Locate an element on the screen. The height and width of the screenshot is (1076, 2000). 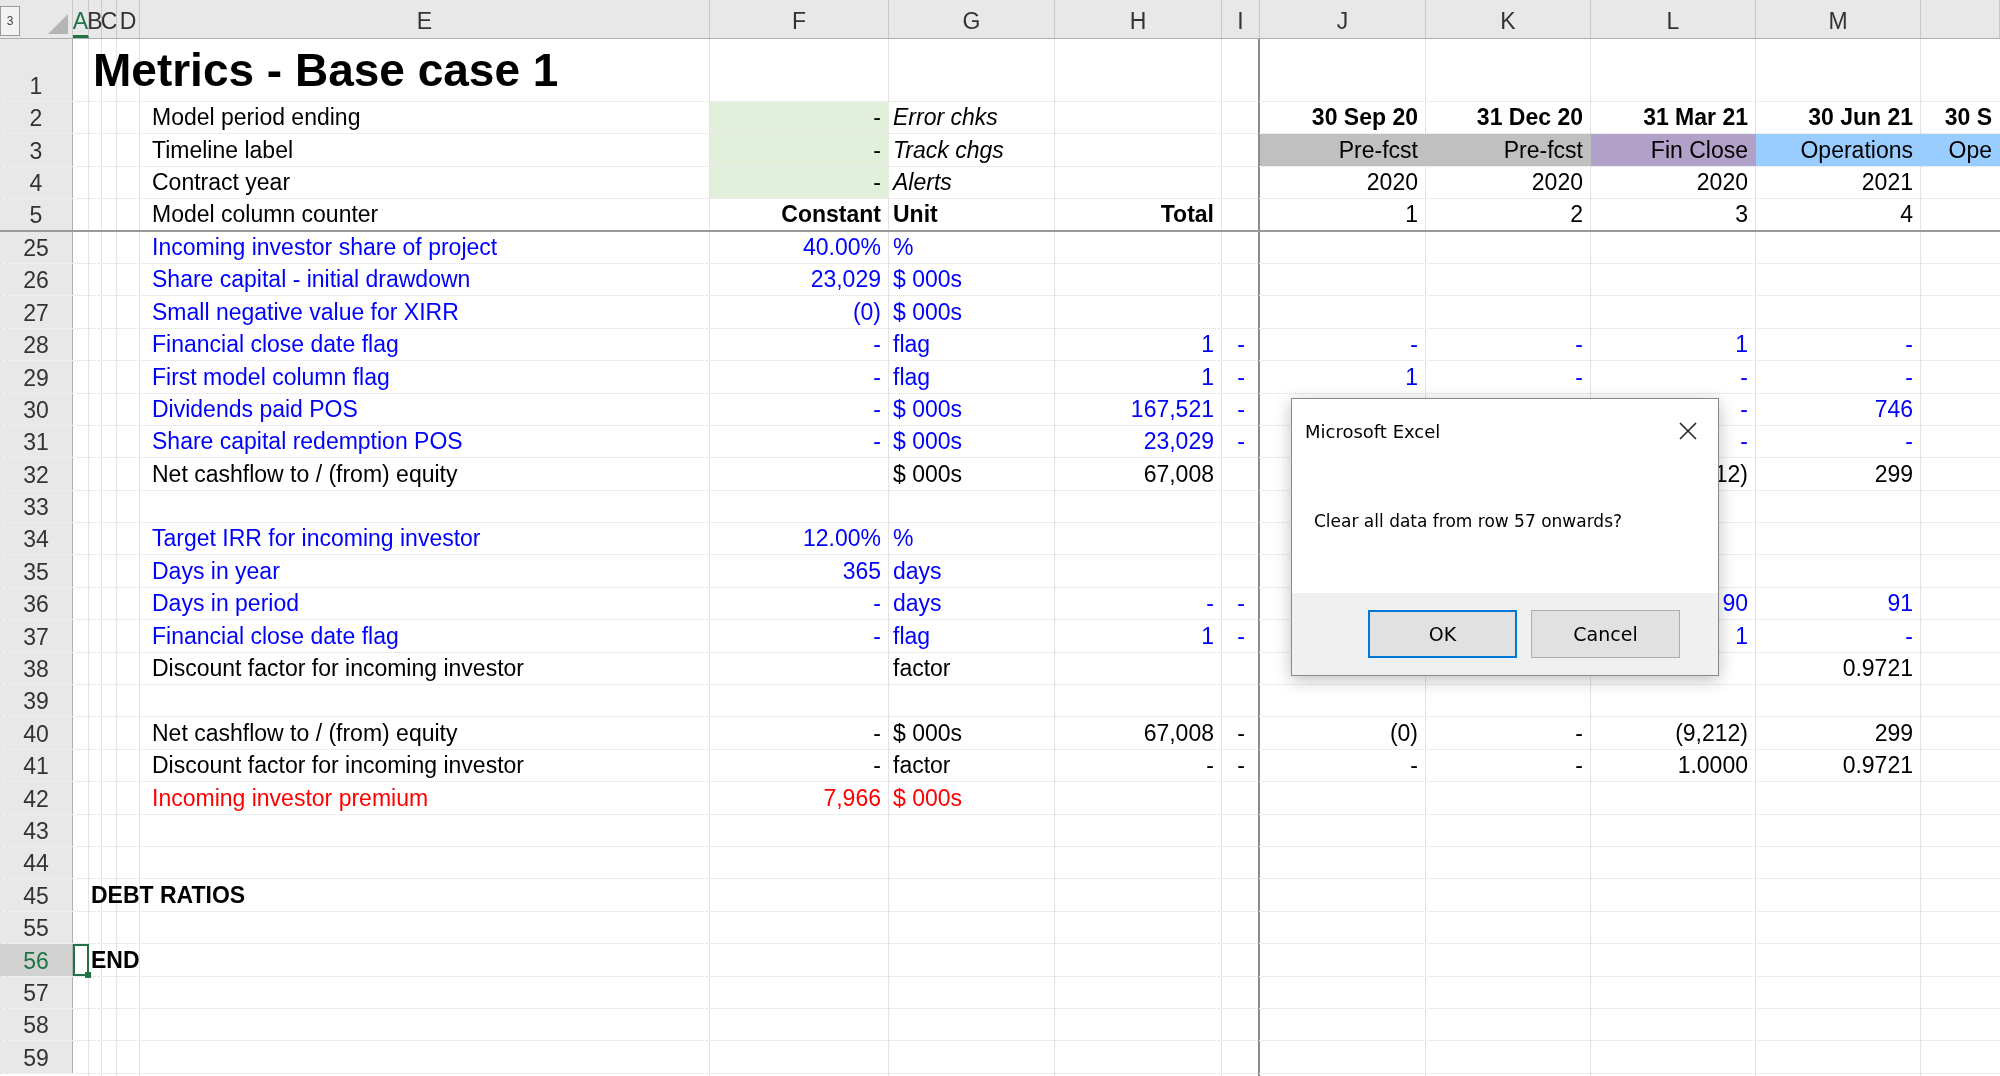
table-cell: 12) is located at coordinates (1731, 474).